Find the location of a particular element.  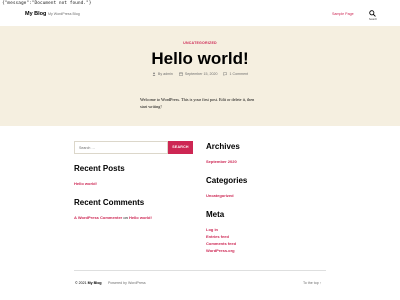

search-icon is located at coordinates (372, 13).